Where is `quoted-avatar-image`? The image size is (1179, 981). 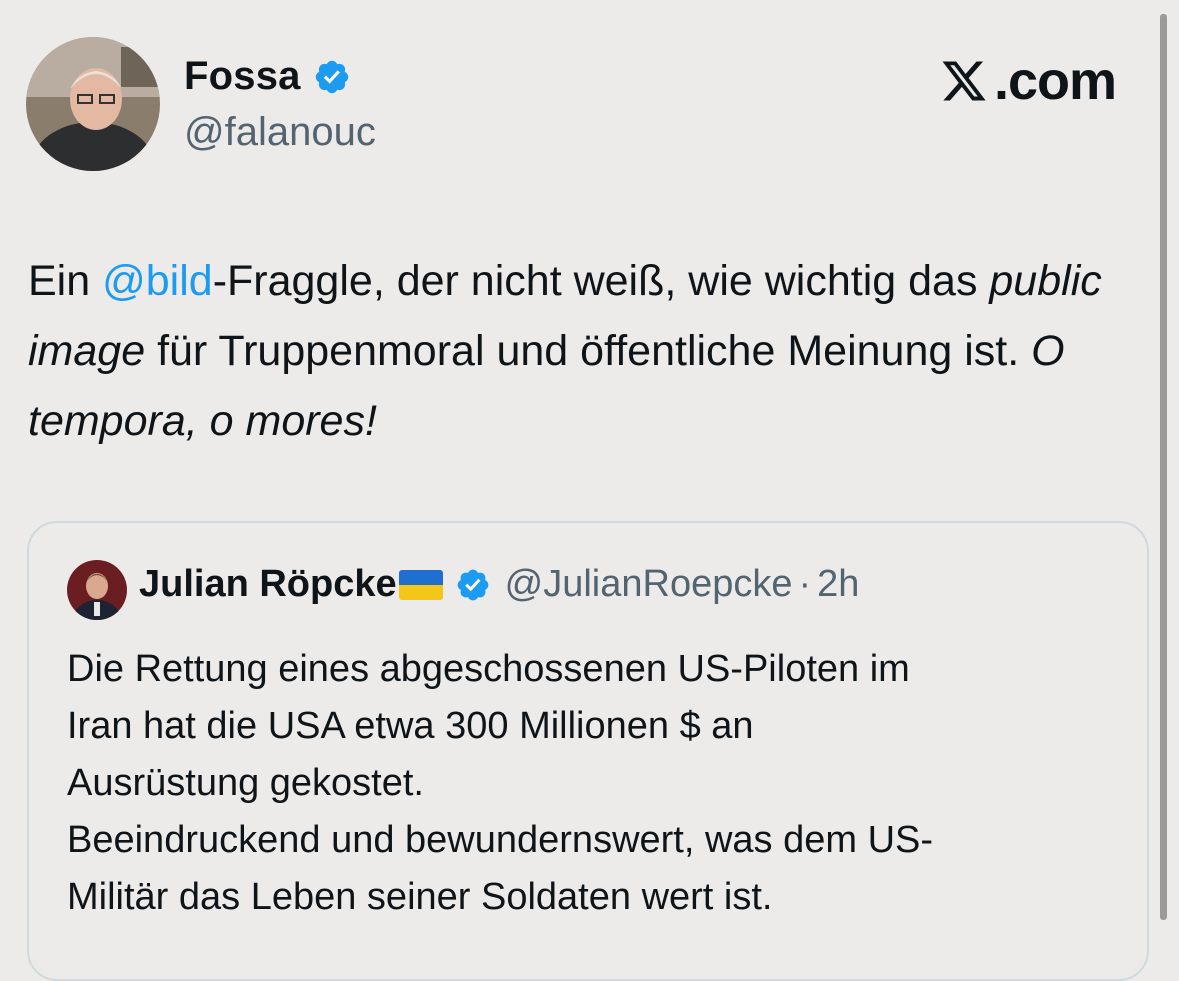 quoted-avatar-image is located at coordinates (97, 590).